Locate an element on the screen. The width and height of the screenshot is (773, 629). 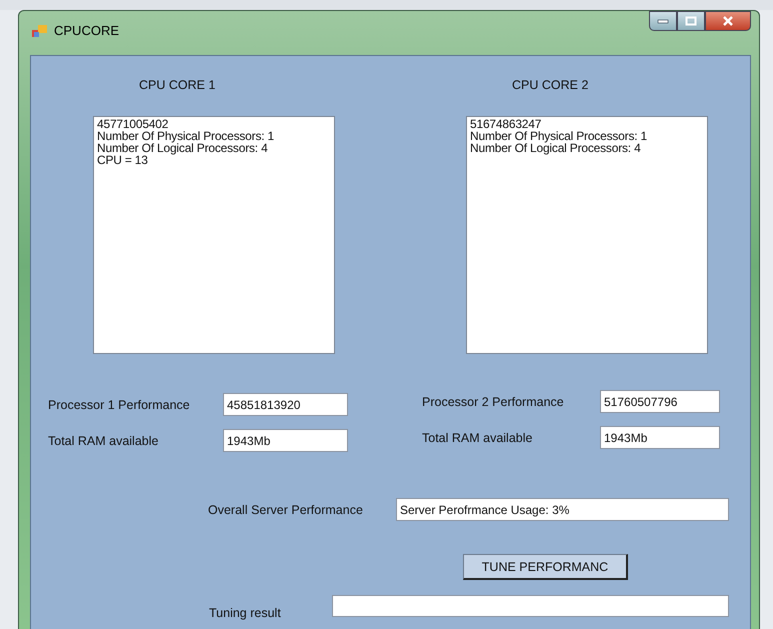
performance-field: 45851813920 is located at coordinates (285, 404).